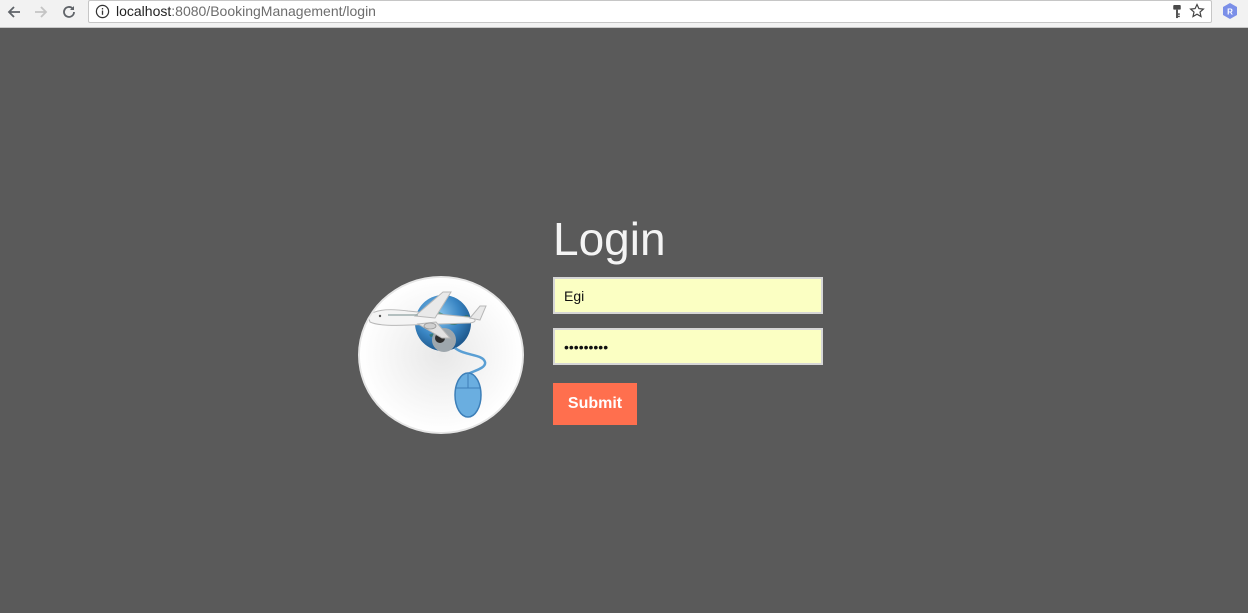  I want to click on reload-icon, so click(69, 12).